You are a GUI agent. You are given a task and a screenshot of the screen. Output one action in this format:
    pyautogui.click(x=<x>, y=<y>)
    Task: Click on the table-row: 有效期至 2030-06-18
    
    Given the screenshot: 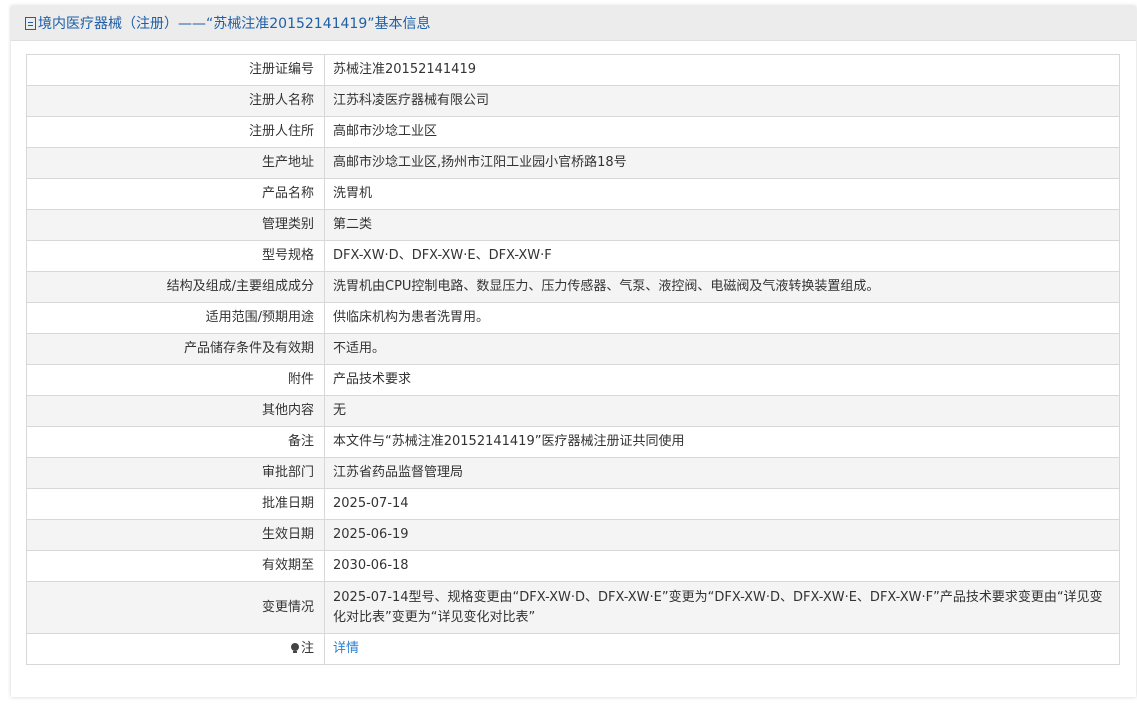 What is the action you would take?
    pyautogui.click(x=573, y=566)
    